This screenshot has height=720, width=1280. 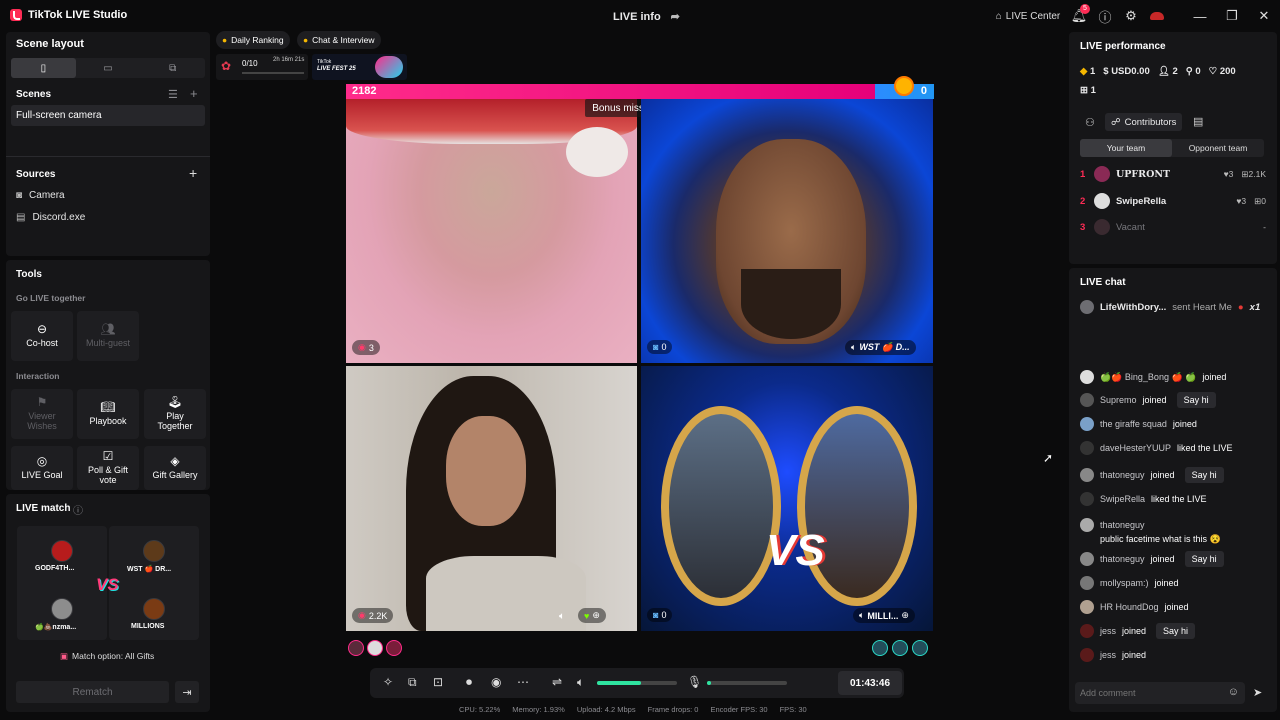 What do you see at coordinates (694, 682) in the screenshot?
I see `mic-icon: 🎙︎` at bounding box center [694, 682].